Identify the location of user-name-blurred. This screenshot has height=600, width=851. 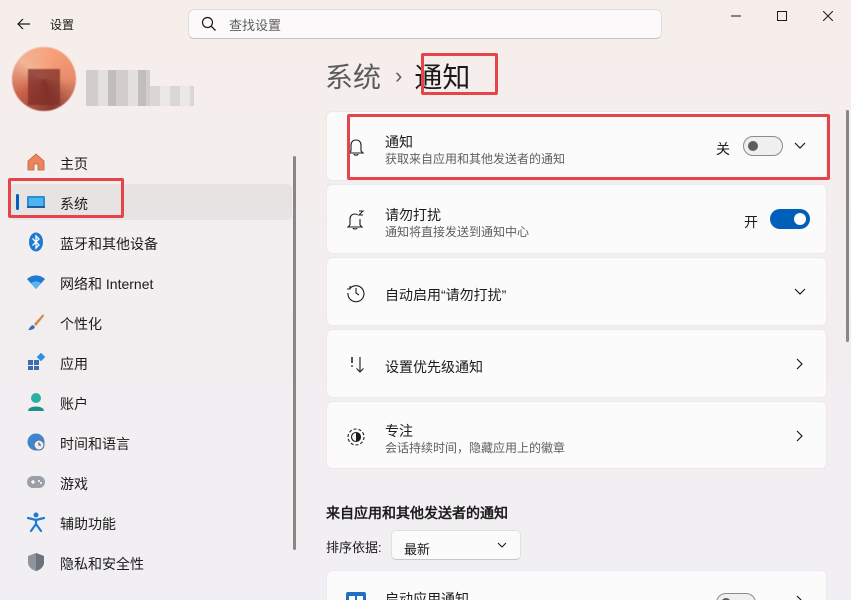
(118, 88).